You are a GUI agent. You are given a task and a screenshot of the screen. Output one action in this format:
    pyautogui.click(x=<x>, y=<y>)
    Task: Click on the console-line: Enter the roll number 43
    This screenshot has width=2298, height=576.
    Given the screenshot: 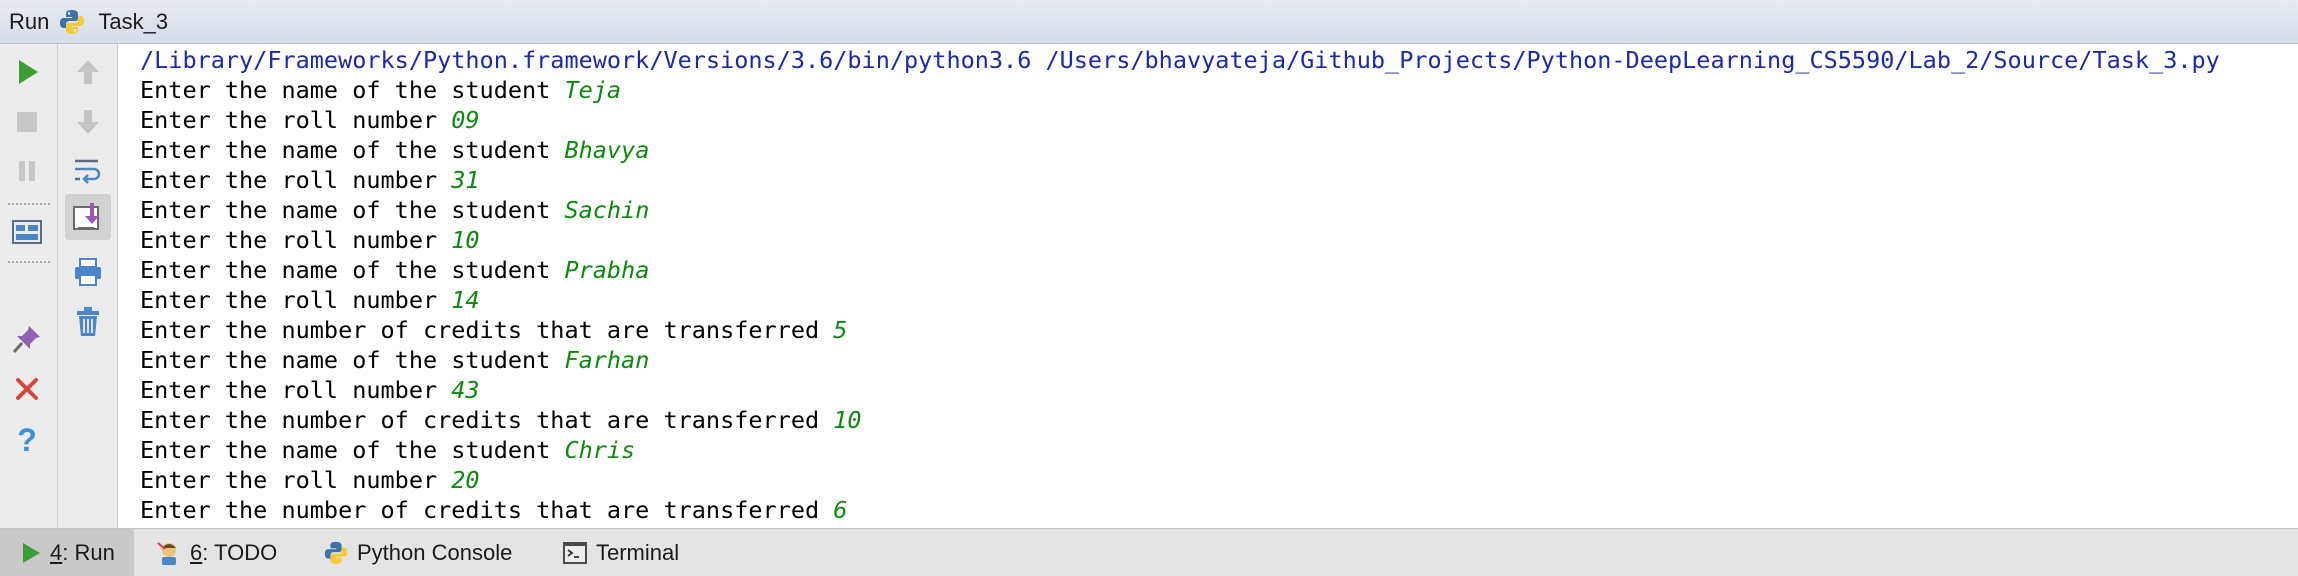 What is the action you would take?
    pyautogui.click(x=310, y=390)
    